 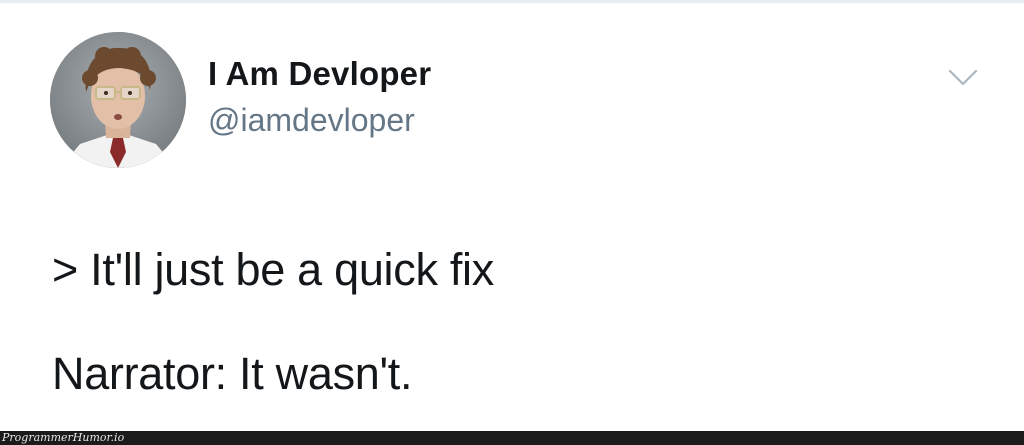 I want to click on watermark-bar: ProgrammerHumor.io, so click(x=512, y=438).